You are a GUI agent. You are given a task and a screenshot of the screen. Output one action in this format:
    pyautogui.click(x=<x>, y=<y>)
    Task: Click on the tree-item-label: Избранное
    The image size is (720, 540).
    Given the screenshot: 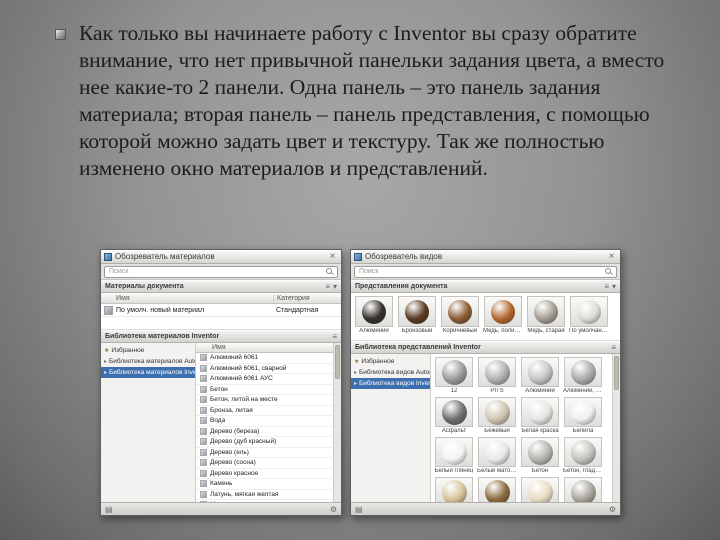 What is the action you would take?
    pyautogui.click(x=378, y=361)
    